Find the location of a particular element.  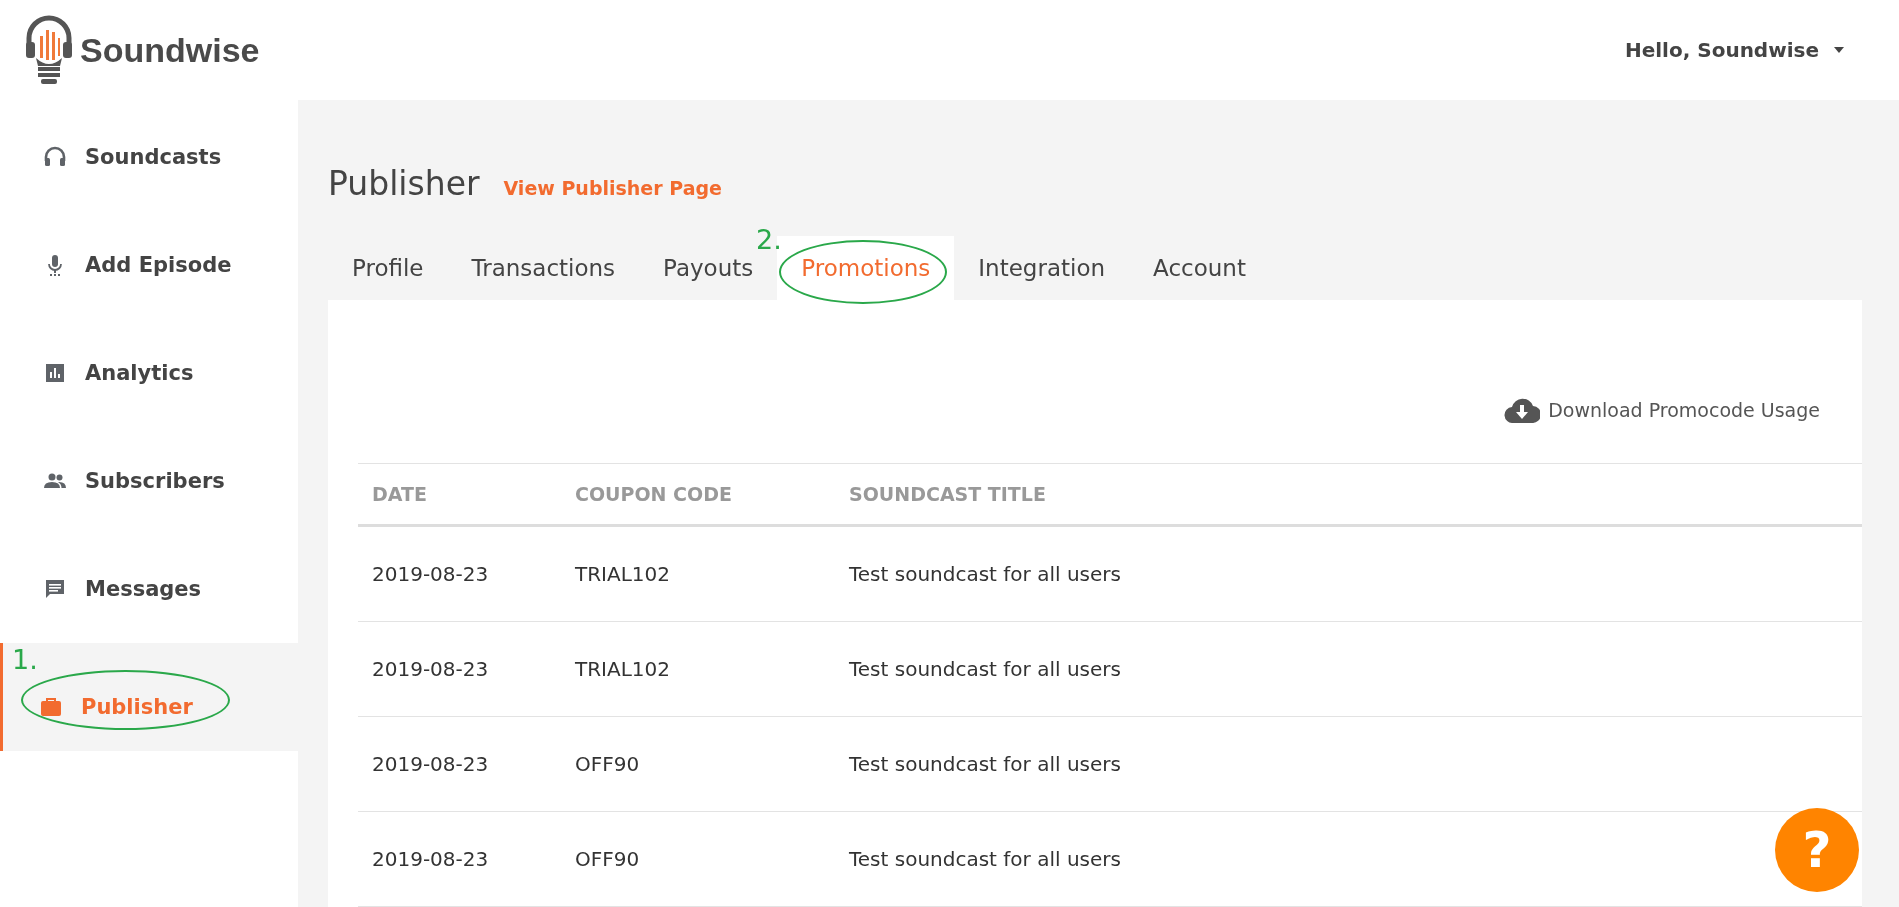

sidebar-item: Analytics is located at coordinates (149, 373).